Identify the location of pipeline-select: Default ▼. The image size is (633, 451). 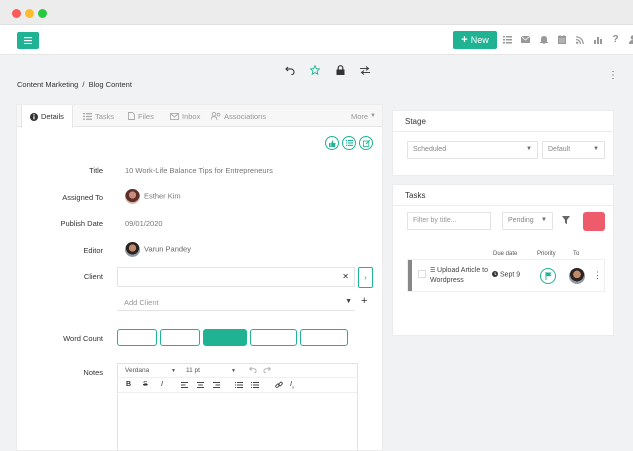
(573, 150).